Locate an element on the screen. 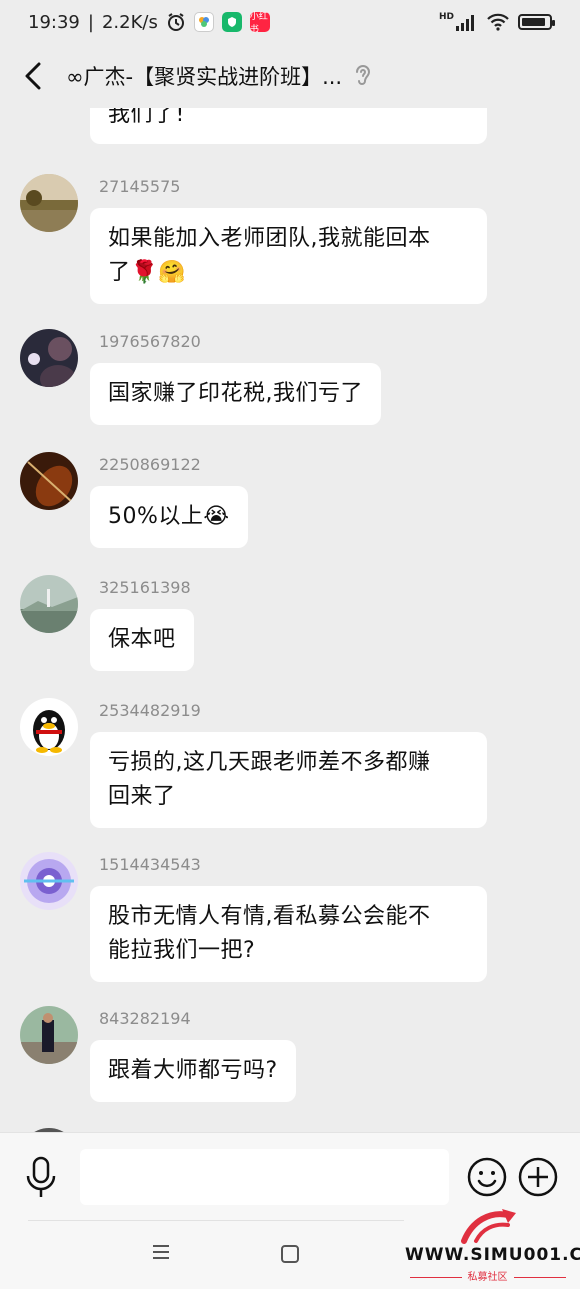 The width and height of the screenshot is (580, 1289). voice-input-button is located at coordinates (41, 1178).